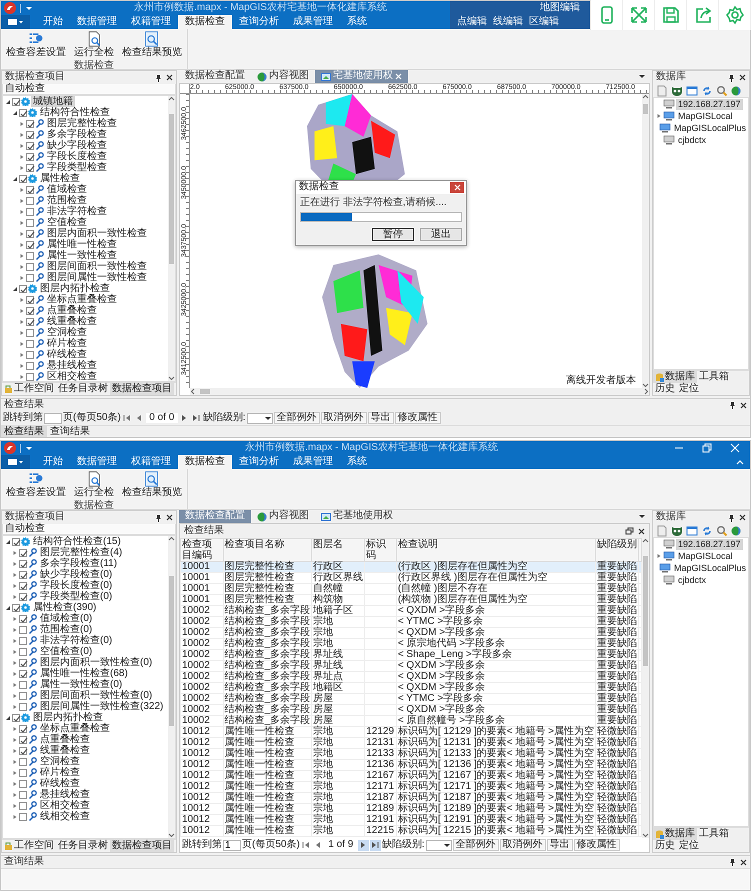 The height and width of the screenshot is (891, 751). Describe the element at coordinates (740, 462) in the screenshot. I see `collapse-icon` at that location.